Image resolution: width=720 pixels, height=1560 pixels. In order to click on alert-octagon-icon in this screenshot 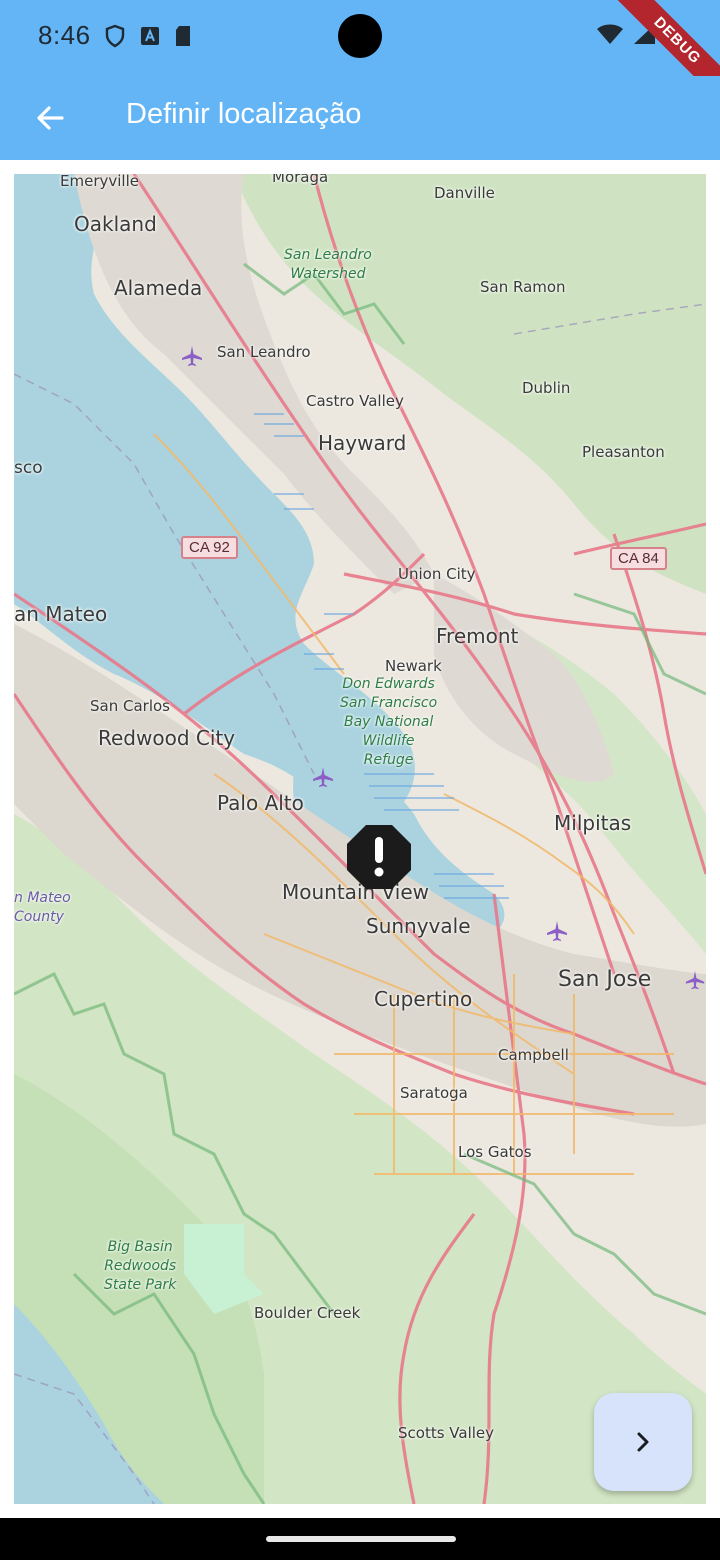, I will do `click(379, 857)`.